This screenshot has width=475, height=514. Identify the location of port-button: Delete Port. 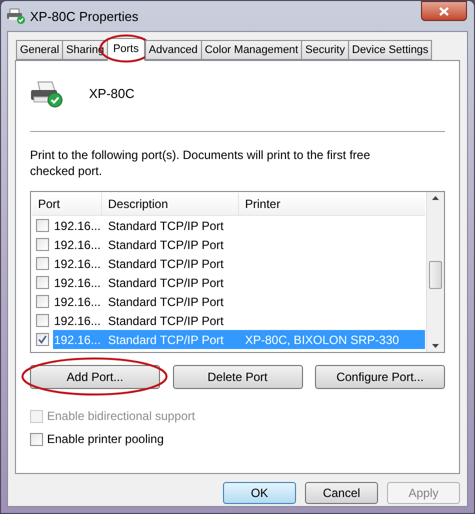
(237, 377).